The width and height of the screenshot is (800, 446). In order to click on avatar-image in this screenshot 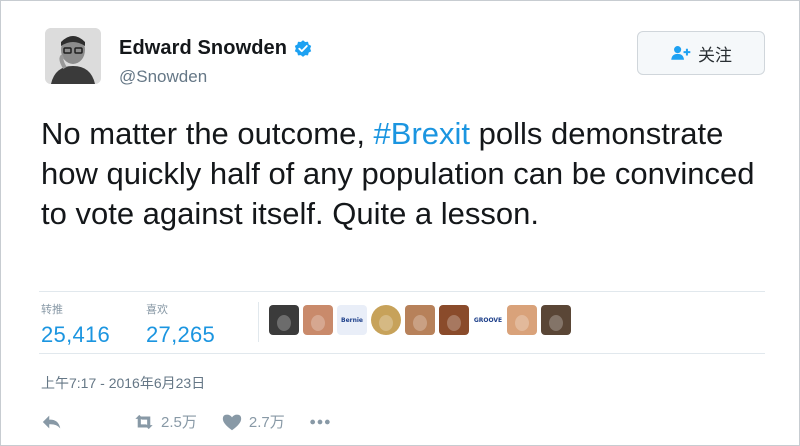, I will do `click(73, 56)`.